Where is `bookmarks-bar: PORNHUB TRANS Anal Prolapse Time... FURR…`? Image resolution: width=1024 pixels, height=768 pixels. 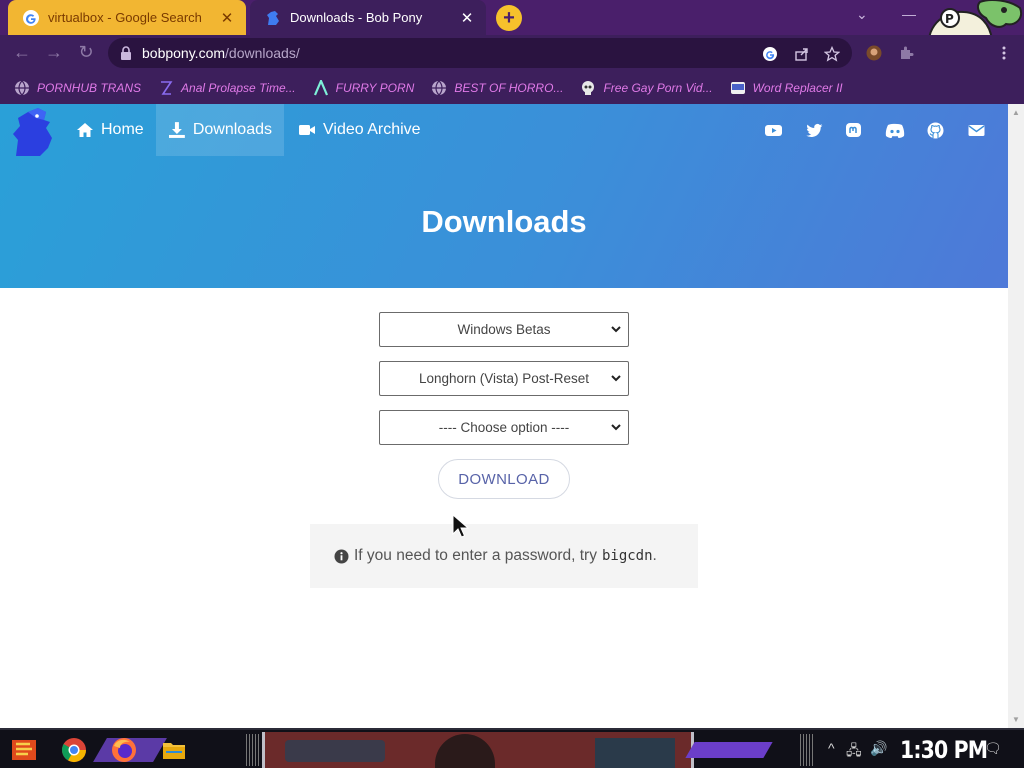
bookmarks-bar: PORNHUB TRANS Anal Prolapse Time... FURR… is located at coordinates (512, 87).